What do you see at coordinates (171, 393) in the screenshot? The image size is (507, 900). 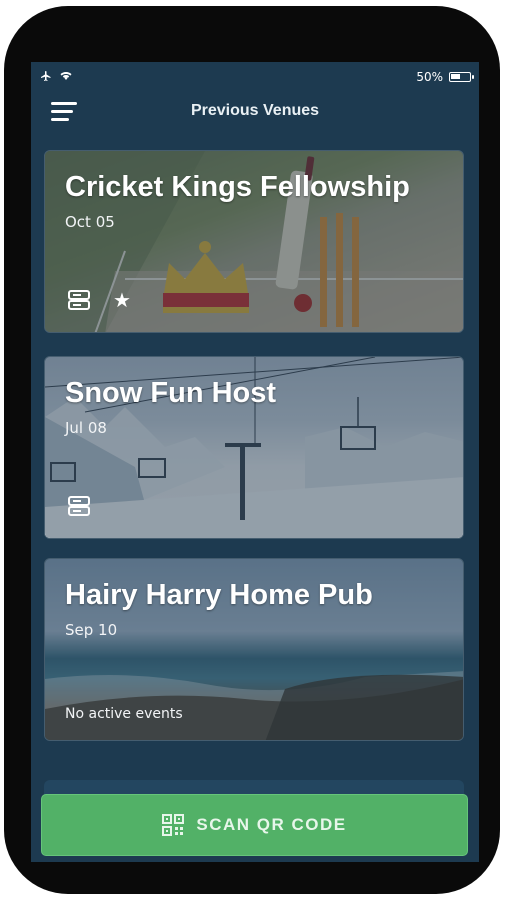 I see `venue-name: Snow Fun Host` at bounding box center [171, 393].